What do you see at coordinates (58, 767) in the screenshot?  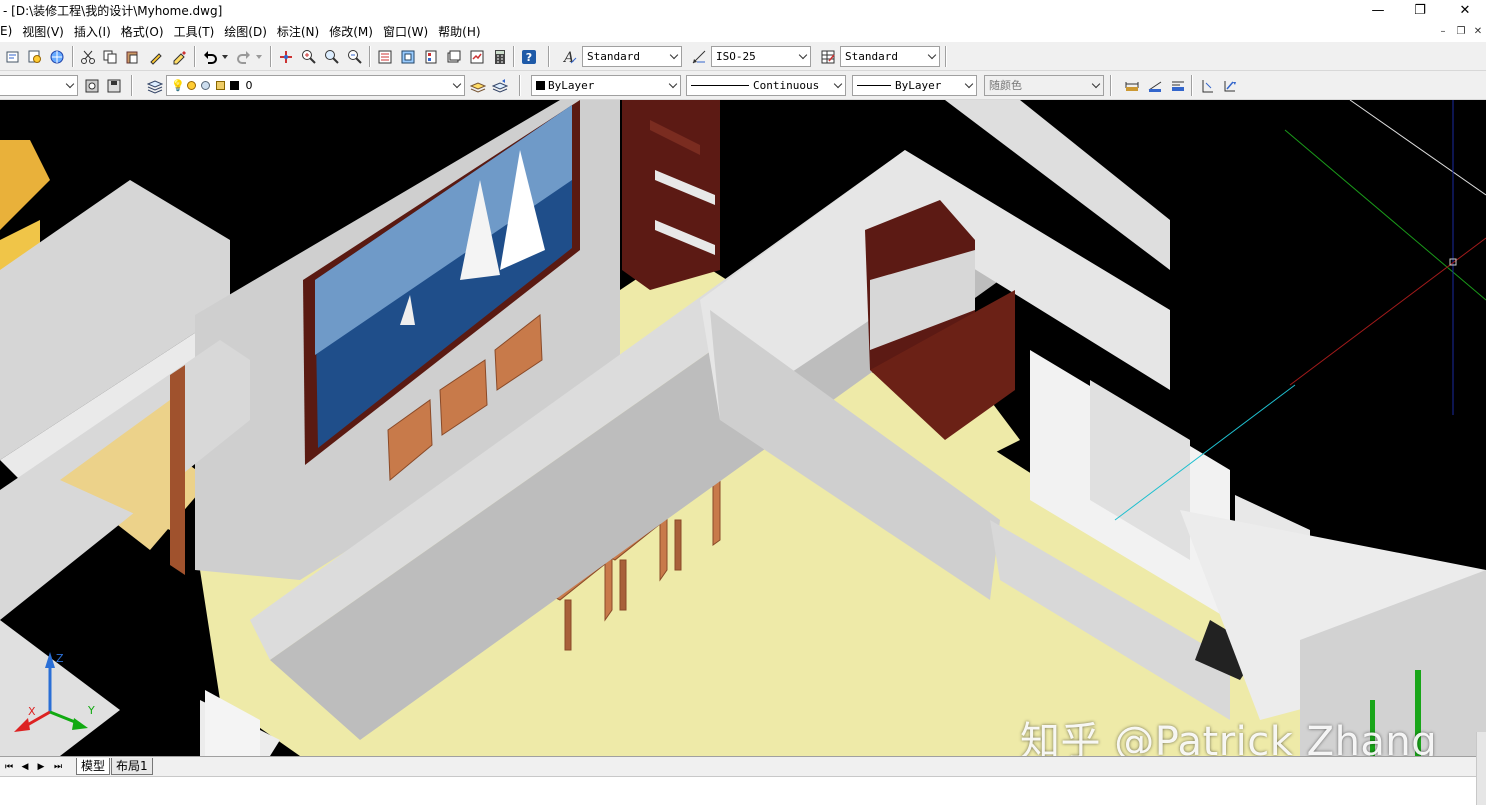 I see `last-tab-button: ⏭` at bounding box center [58, 767].